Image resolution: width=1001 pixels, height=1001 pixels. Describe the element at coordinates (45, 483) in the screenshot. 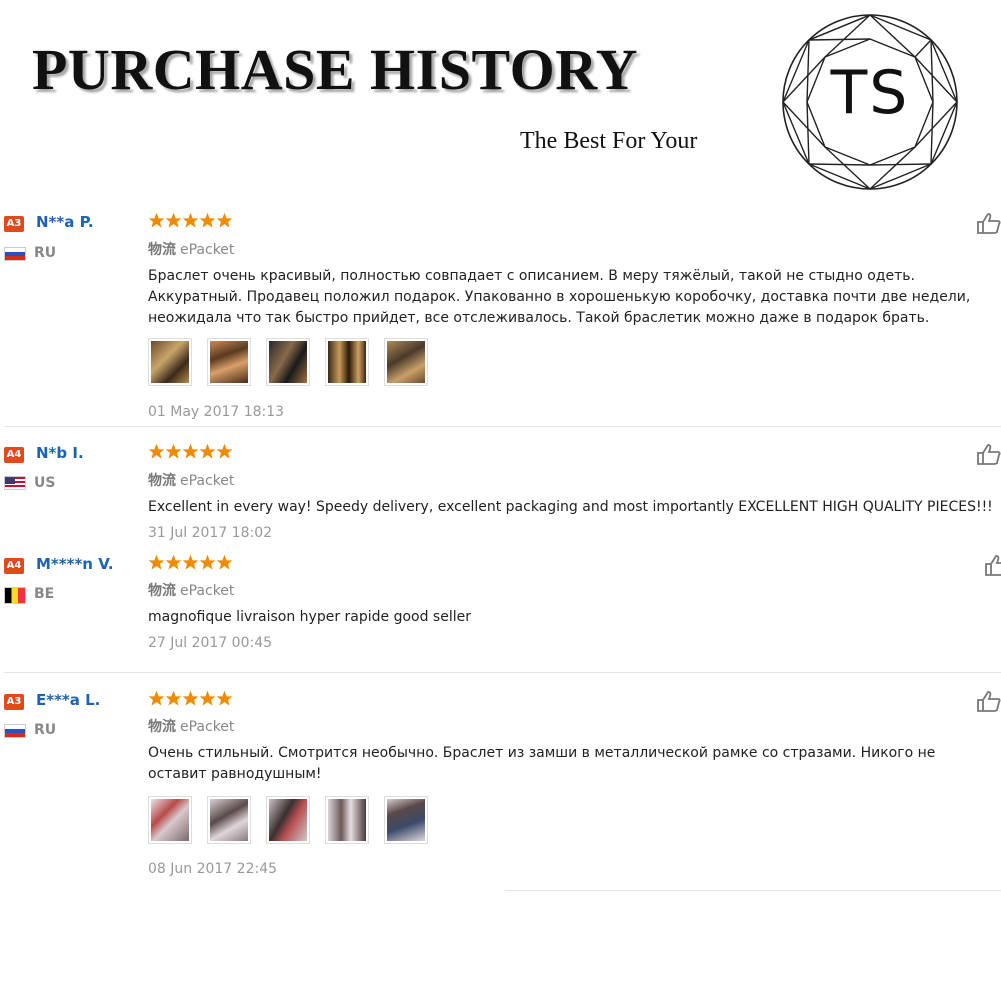

I see `buyer-country: US` at that location.